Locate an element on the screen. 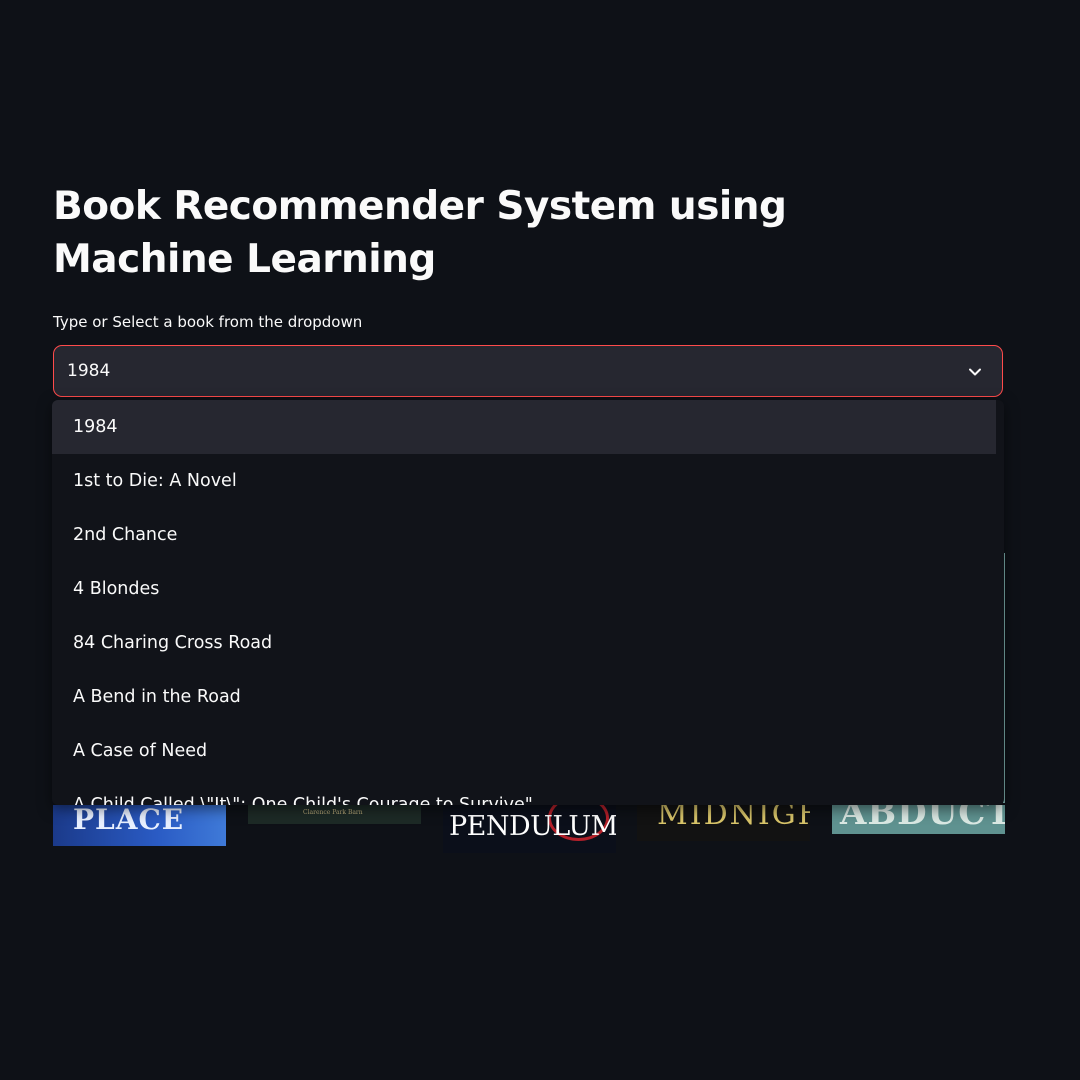 Image resolution: width=1080 pixels, height=1080 pixels. cover-title: Clarence Park Barn is located at coordinates (333, 812).